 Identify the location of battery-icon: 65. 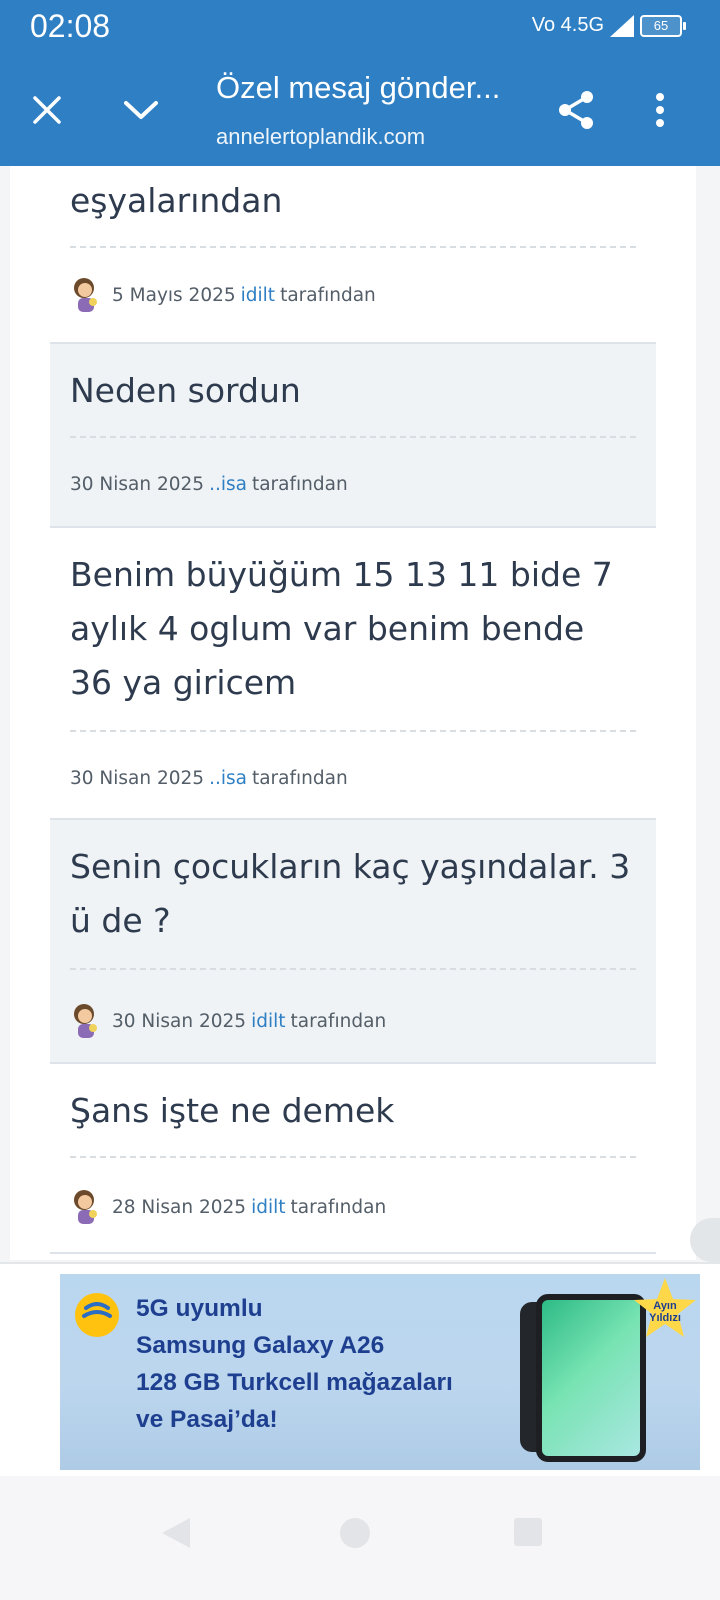
(663, 25).